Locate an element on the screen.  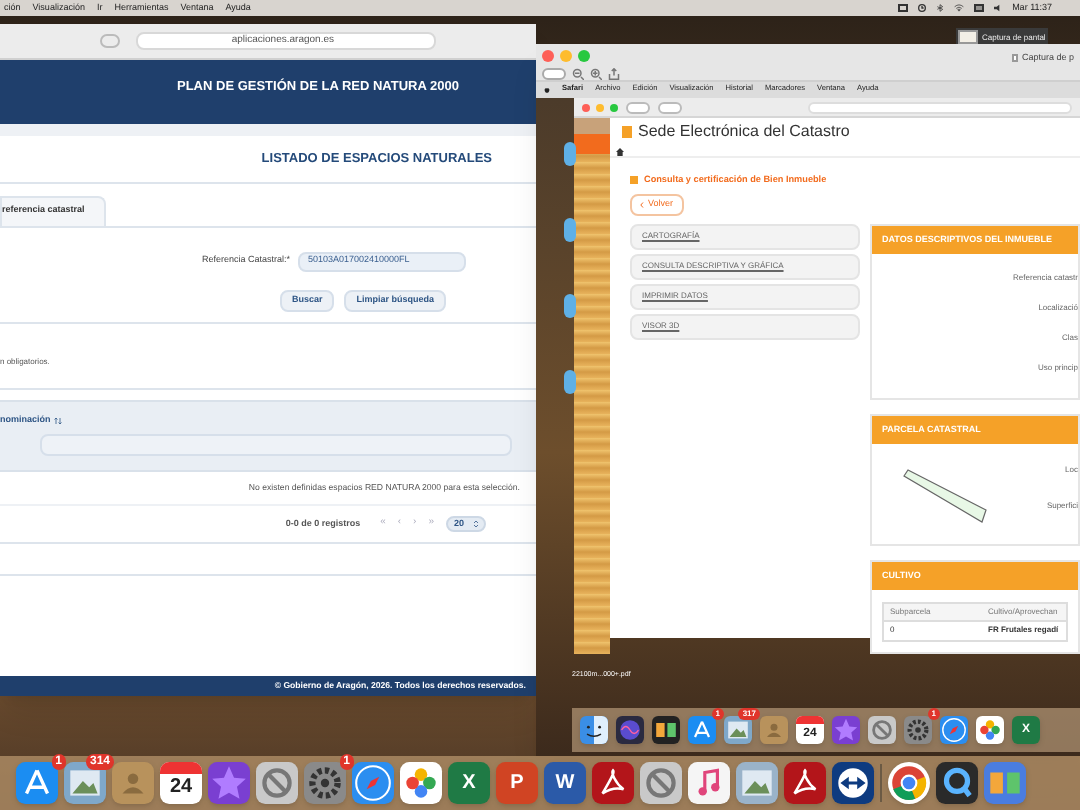
document-icon is located at coordinates (1014, 58).